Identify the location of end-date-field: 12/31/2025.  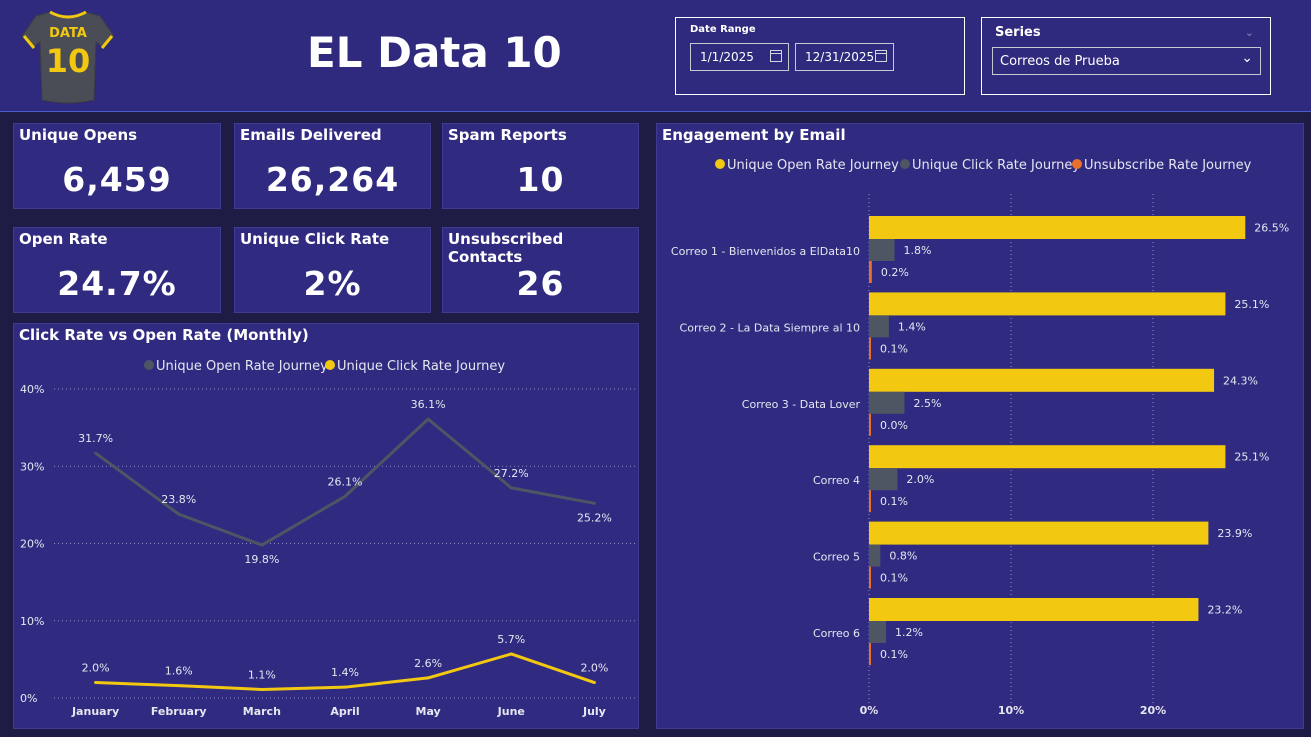
(844, 57).